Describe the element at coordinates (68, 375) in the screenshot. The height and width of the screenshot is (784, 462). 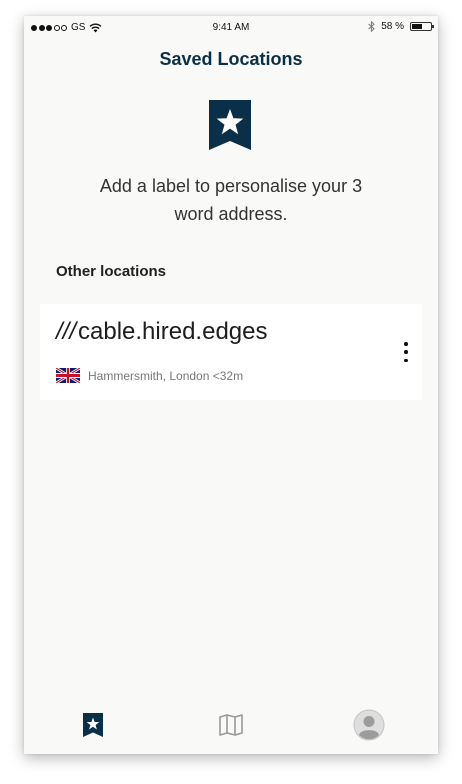
I see `uk-flag-icon` at that location.